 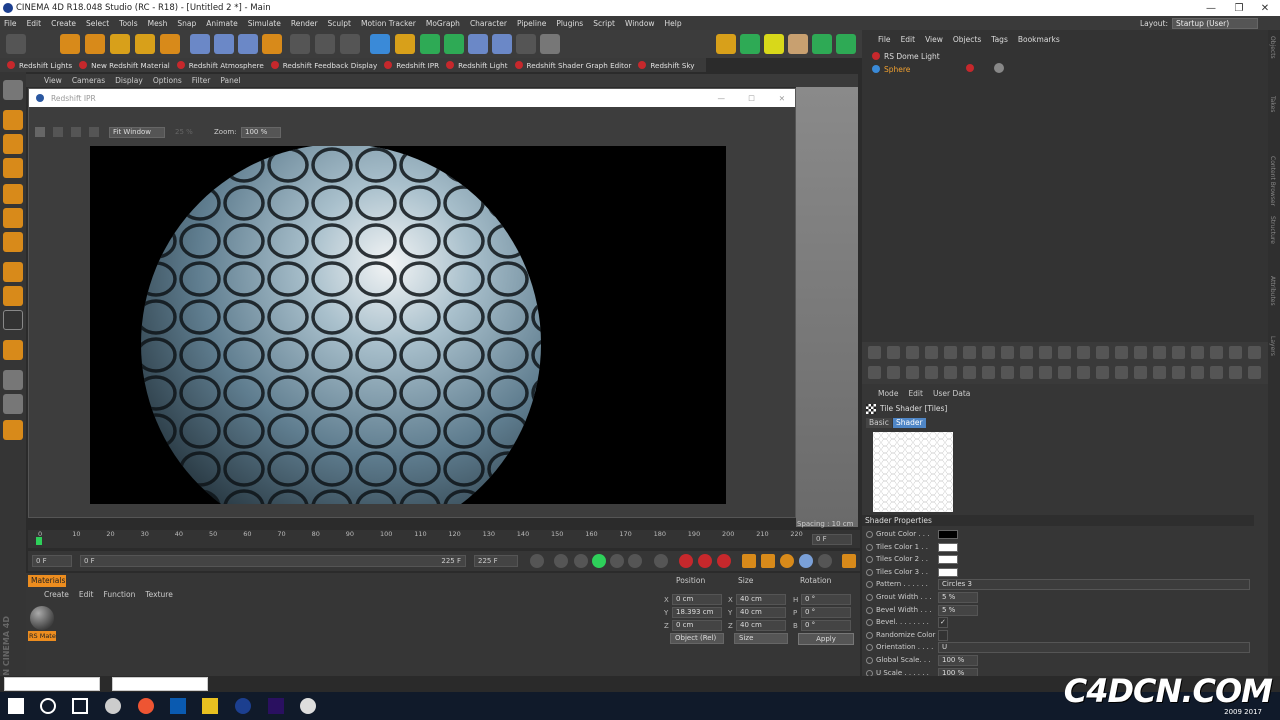 What do you see at coordinates (906, 56) in the screenshot?
I see `object-rs-dome-light: RS Dome Light` at bounding box center [906, 56].